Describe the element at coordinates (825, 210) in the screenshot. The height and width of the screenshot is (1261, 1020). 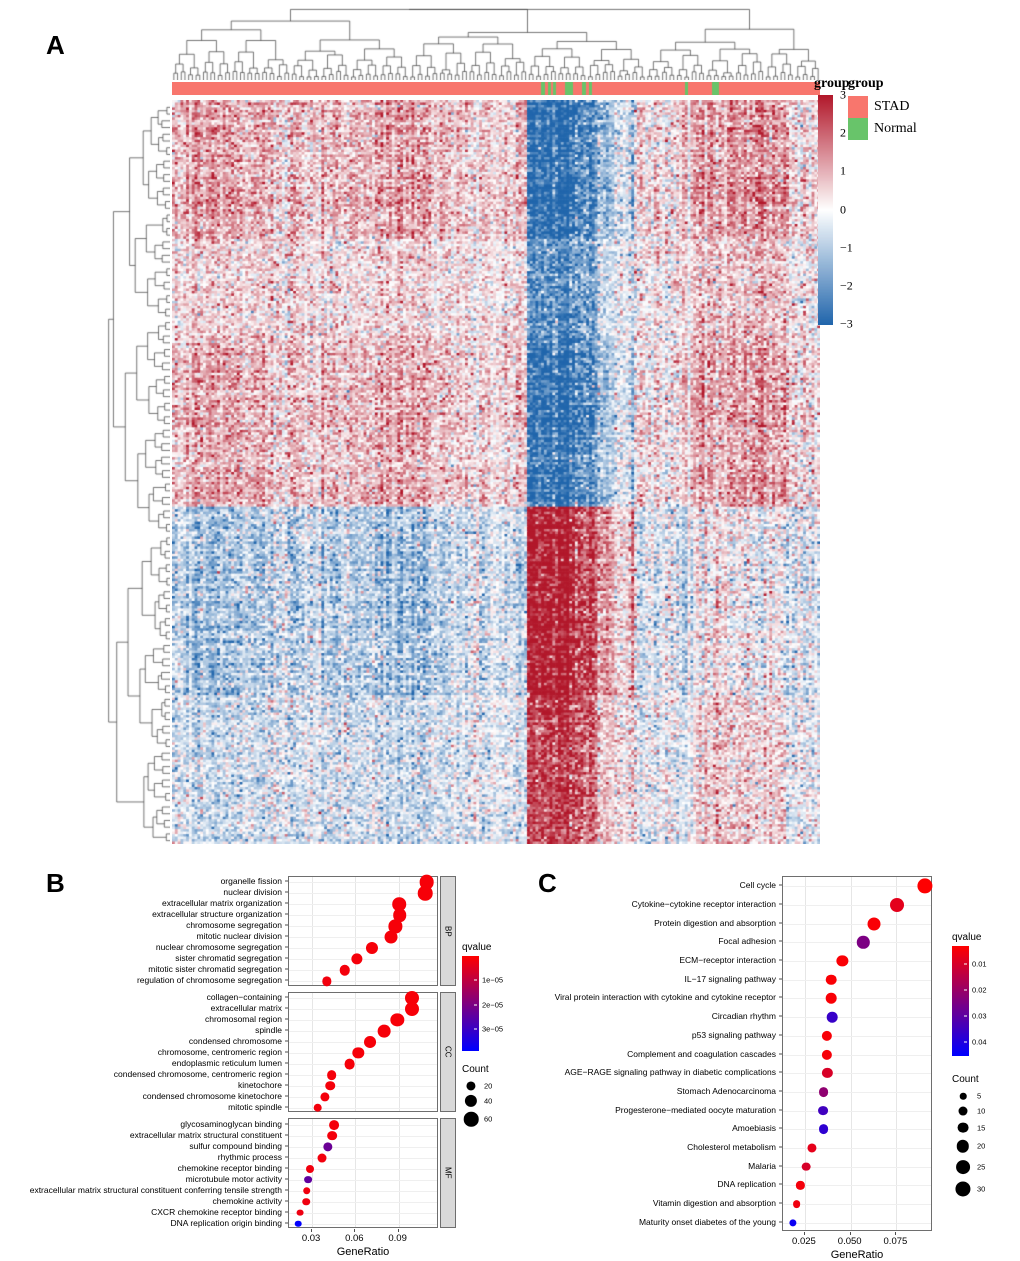
I see `color-scale-bar` at that location.